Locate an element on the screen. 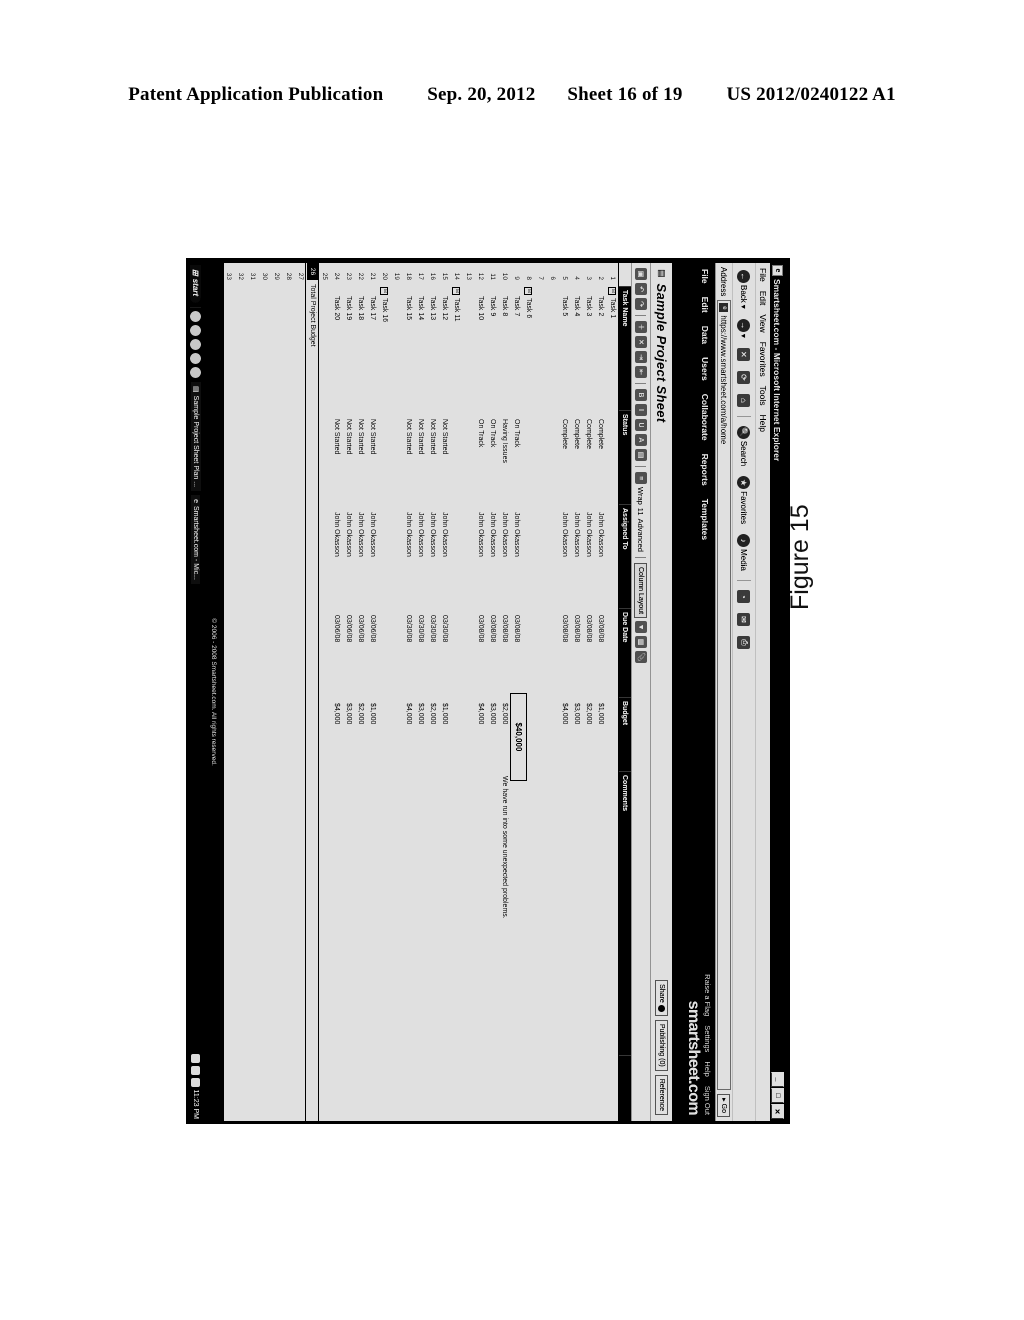 The height and width of the screenshot is (1320, 1024). cell-budget: $3,000 is located at coordinates (492, 736).